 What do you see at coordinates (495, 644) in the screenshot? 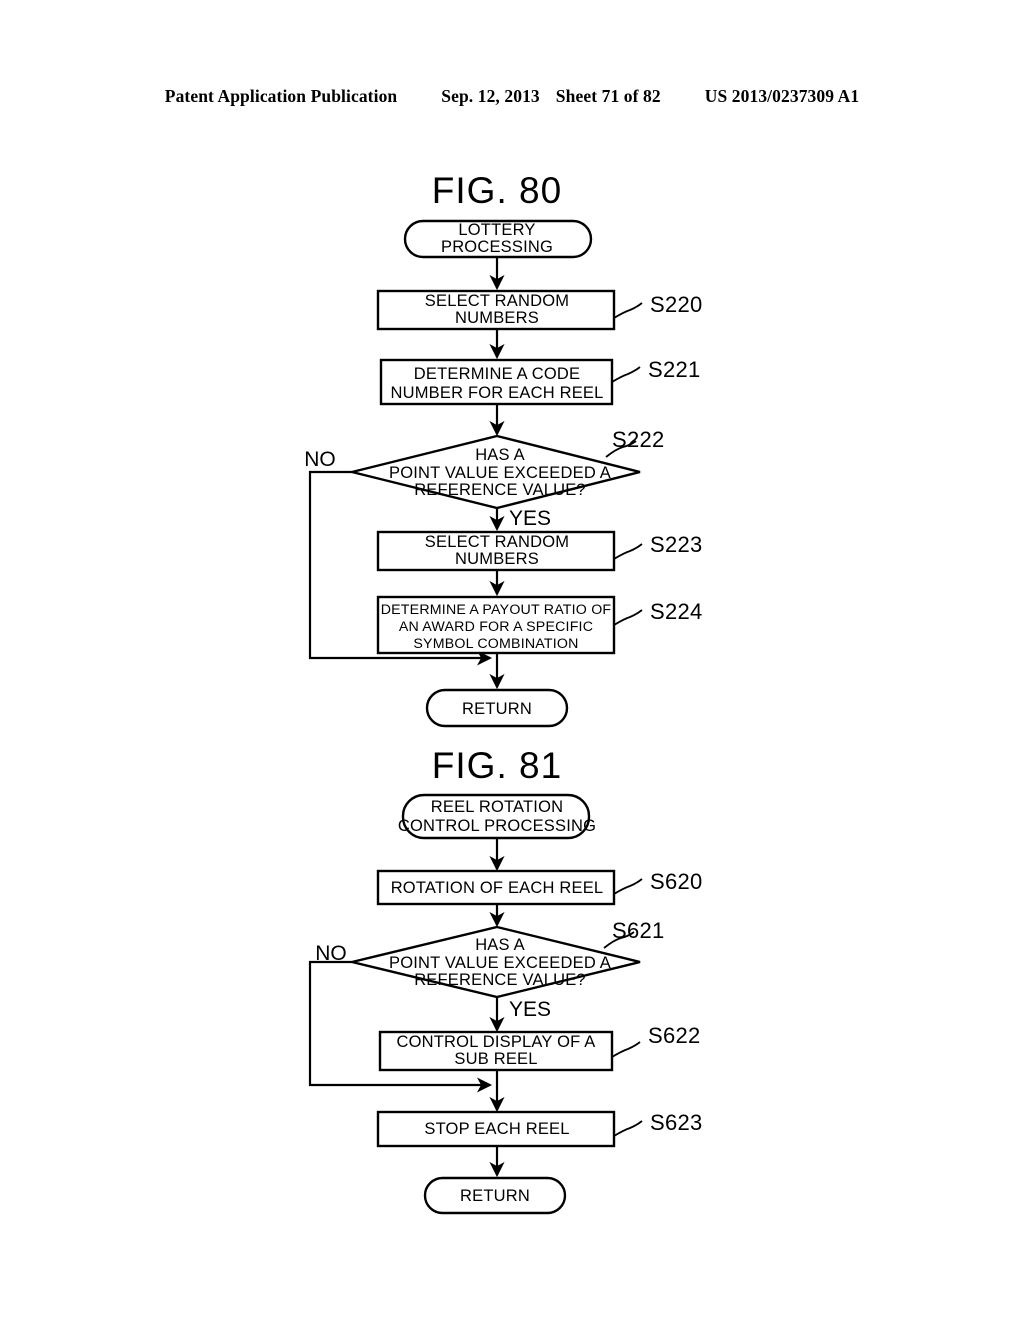
I see `fig80-s224-label-line3: SYMBOL COMBINATION` at bounding box center [495, 644].